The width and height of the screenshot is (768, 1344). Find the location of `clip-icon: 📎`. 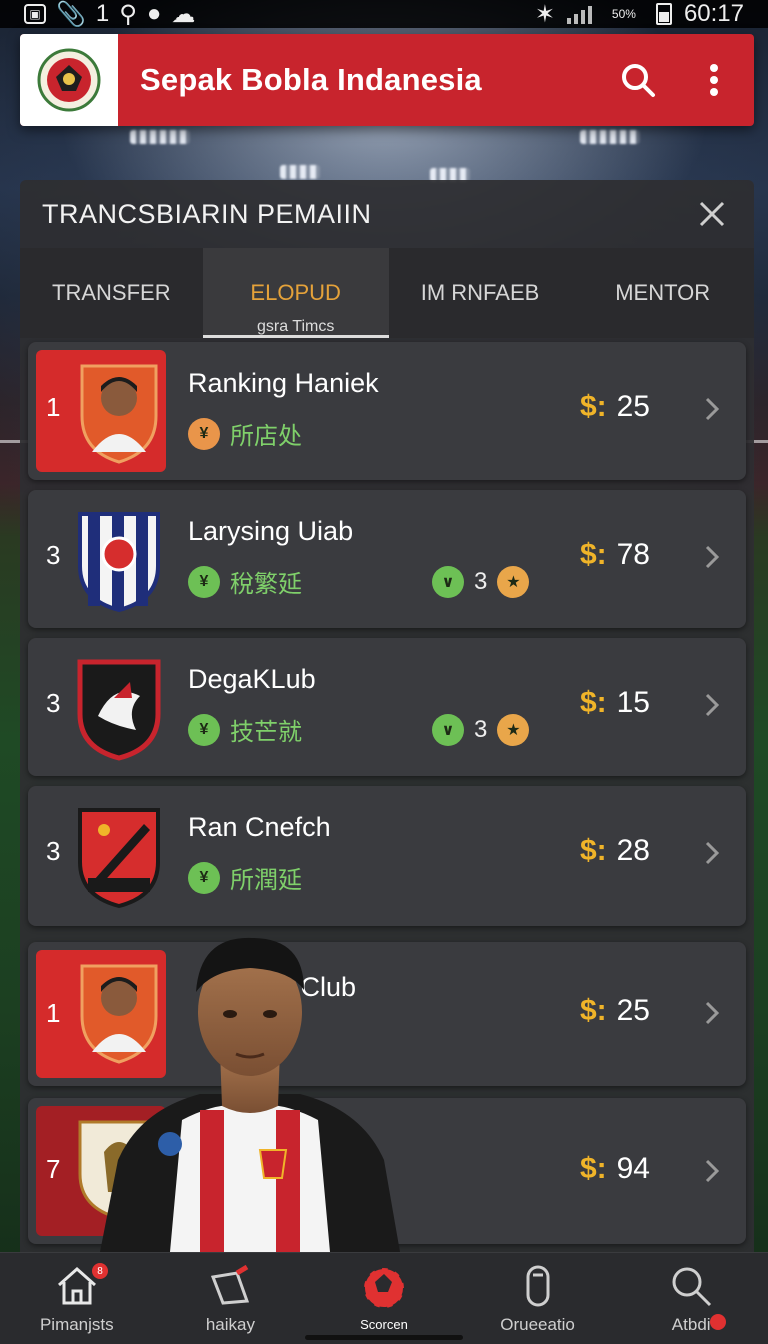

clip-icon: 📎 is located at coordinates (71, 14).